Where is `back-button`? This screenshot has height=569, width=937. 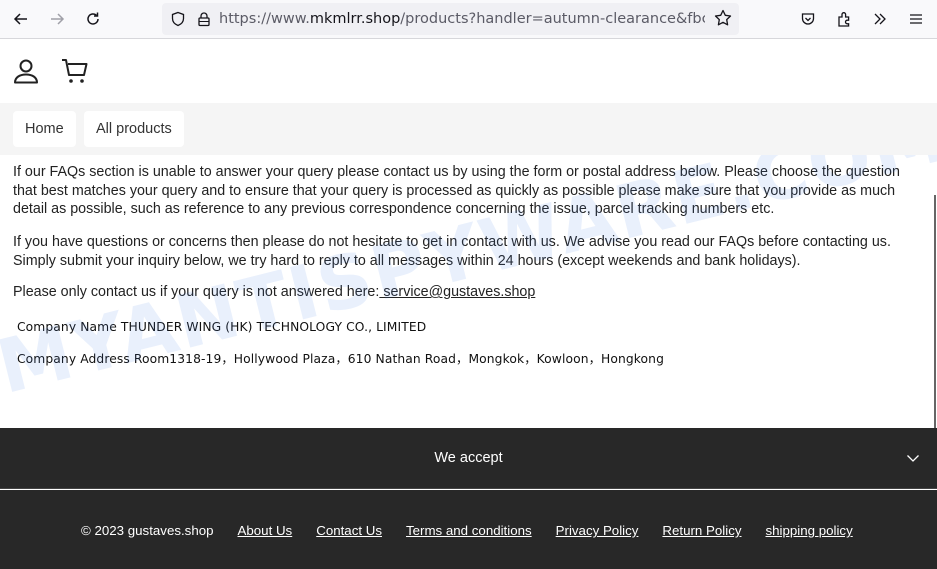
back-button is located at coordinates (21, 19).